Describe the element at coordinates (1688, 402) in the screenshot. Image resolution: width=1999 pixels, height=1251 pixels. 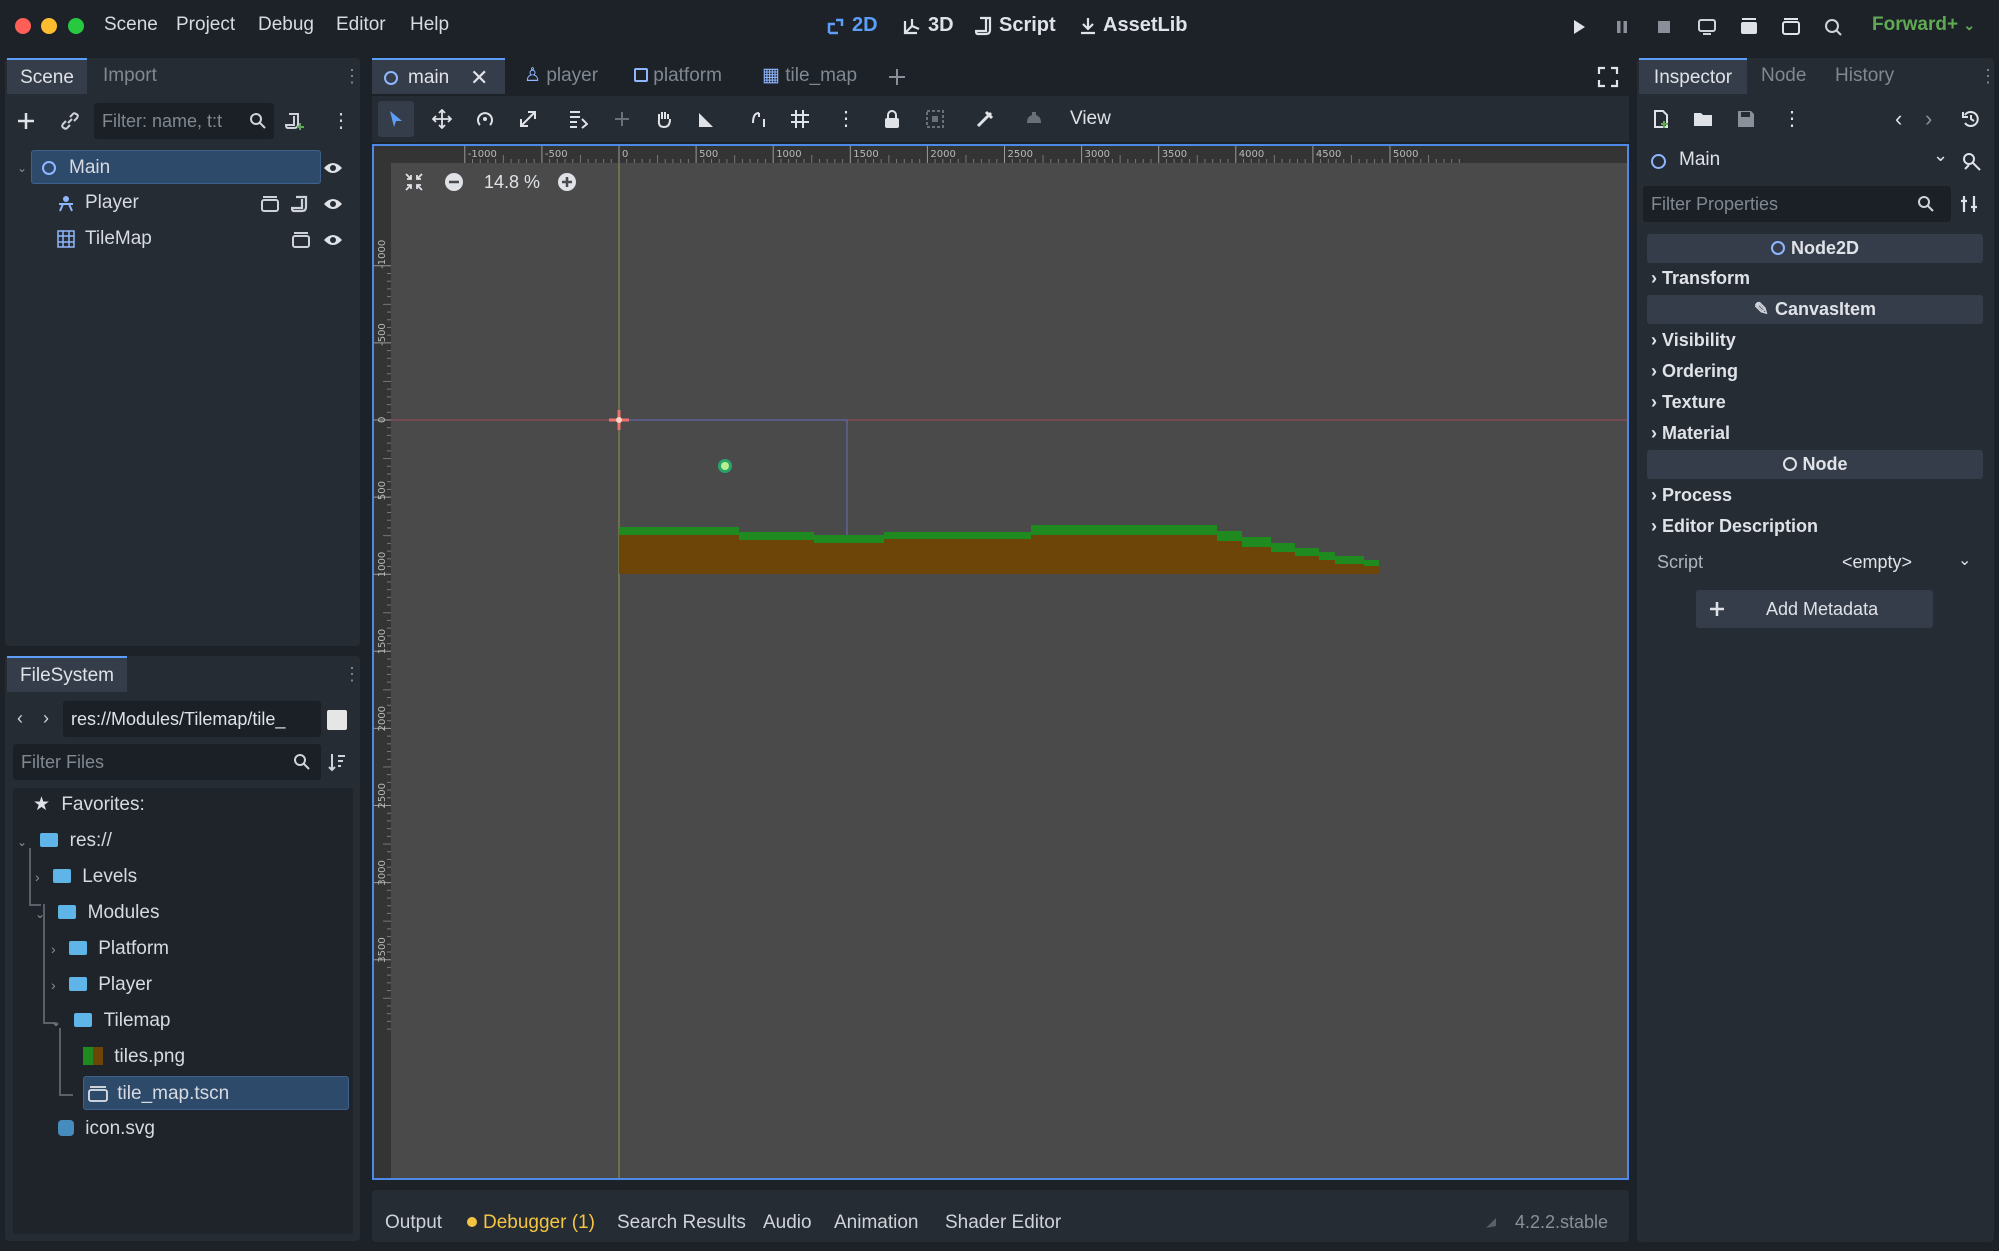
I see `group-texture: › Texture` at that location.